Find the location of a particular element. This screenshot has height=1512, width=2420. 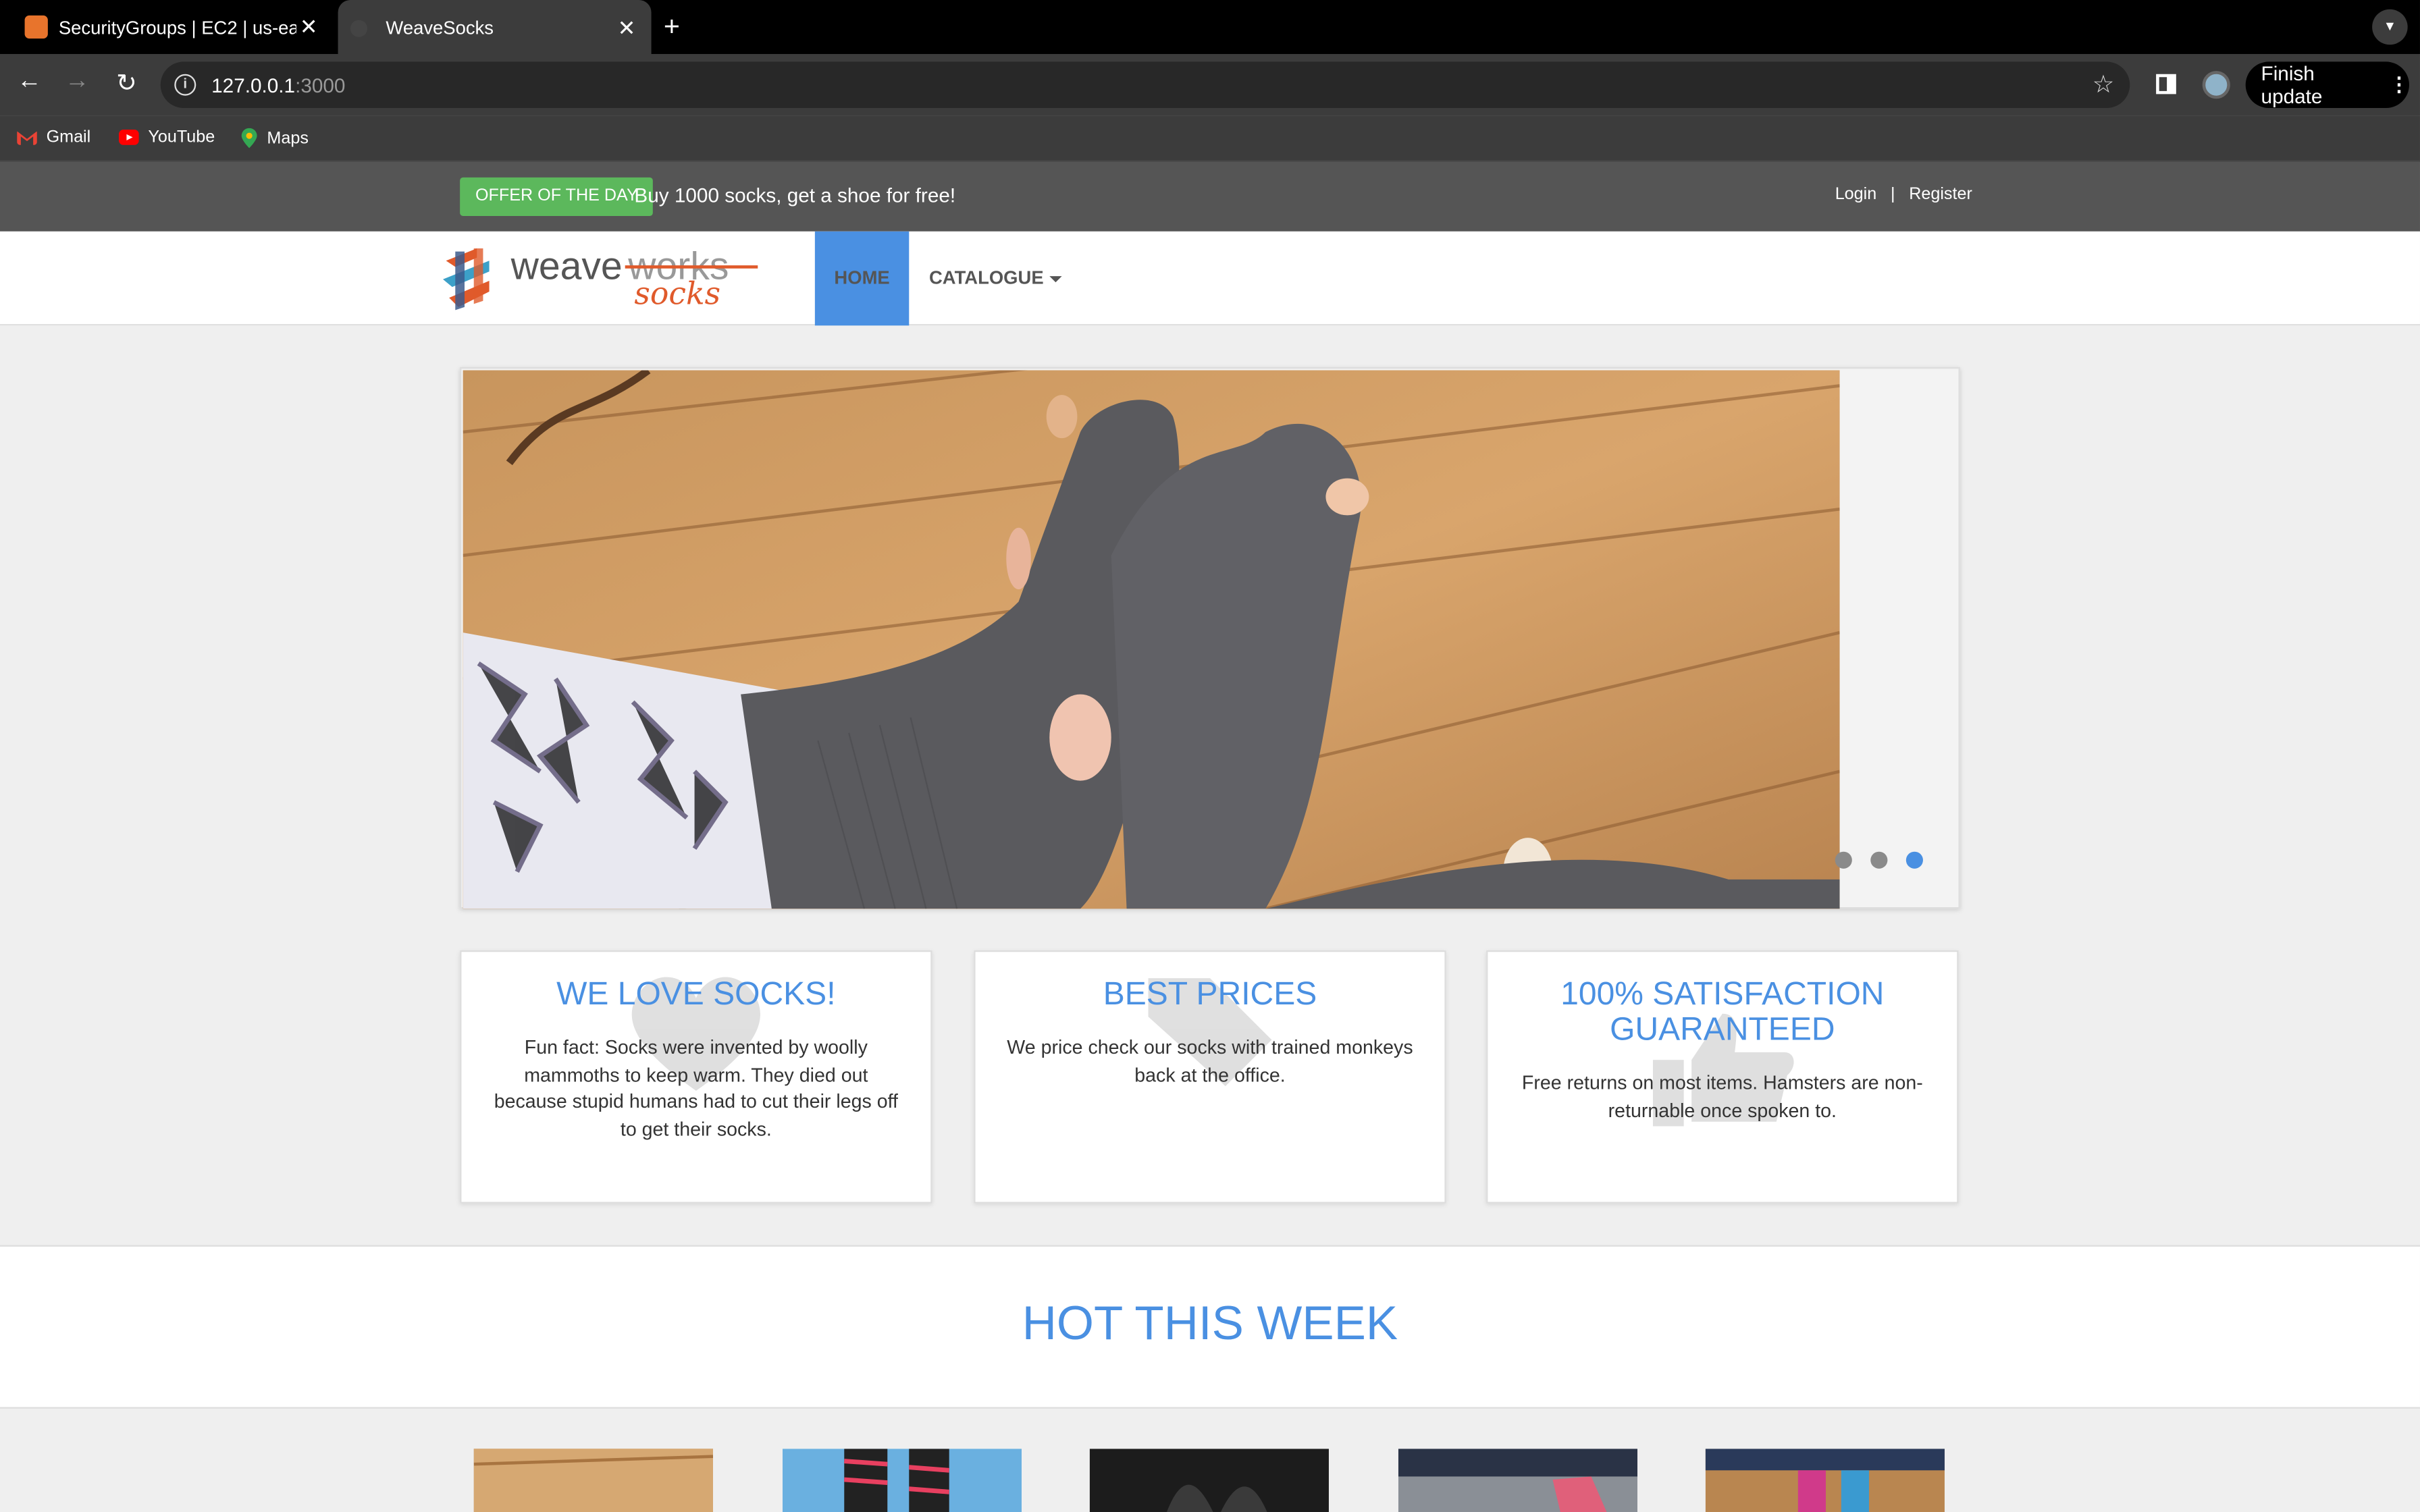

bookmark-youtube: YouTube is located at coordinates (166, 137).